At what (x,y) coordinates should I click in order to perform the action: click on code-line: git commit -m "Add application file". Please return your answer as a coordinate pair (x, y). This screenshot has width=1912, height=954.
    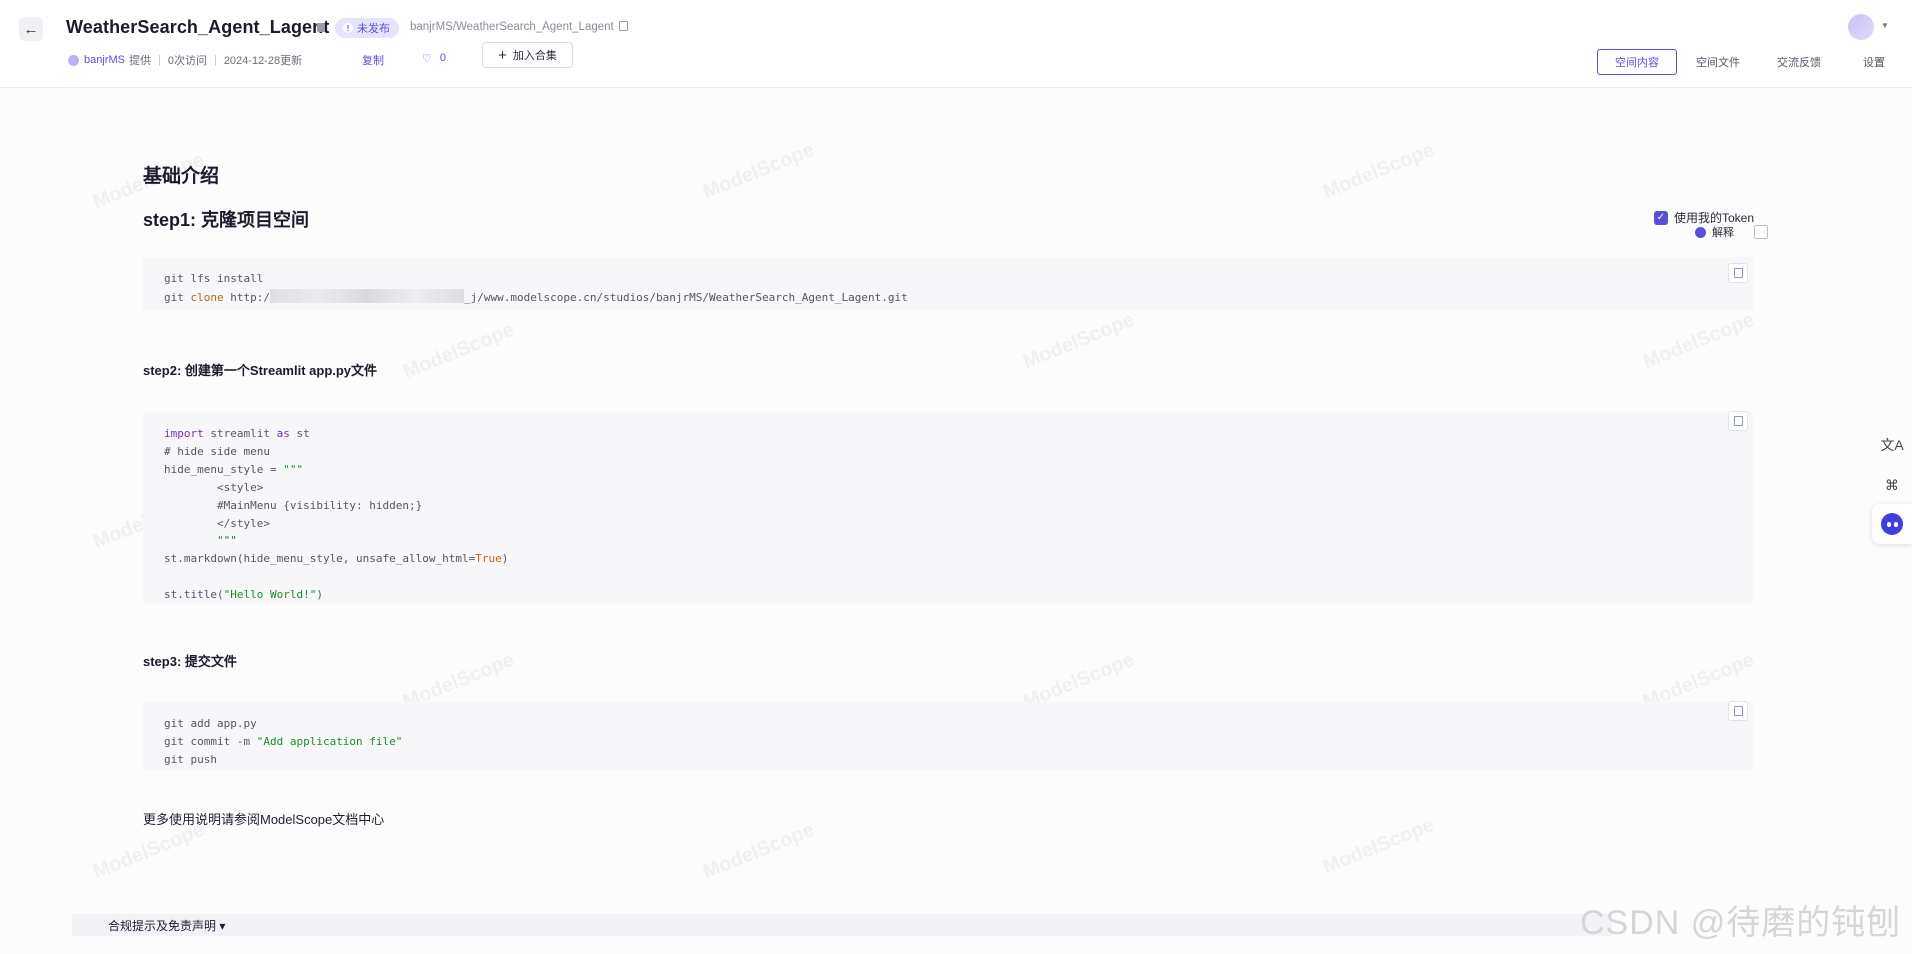
    Looking at the image, I should click on (283, 741).